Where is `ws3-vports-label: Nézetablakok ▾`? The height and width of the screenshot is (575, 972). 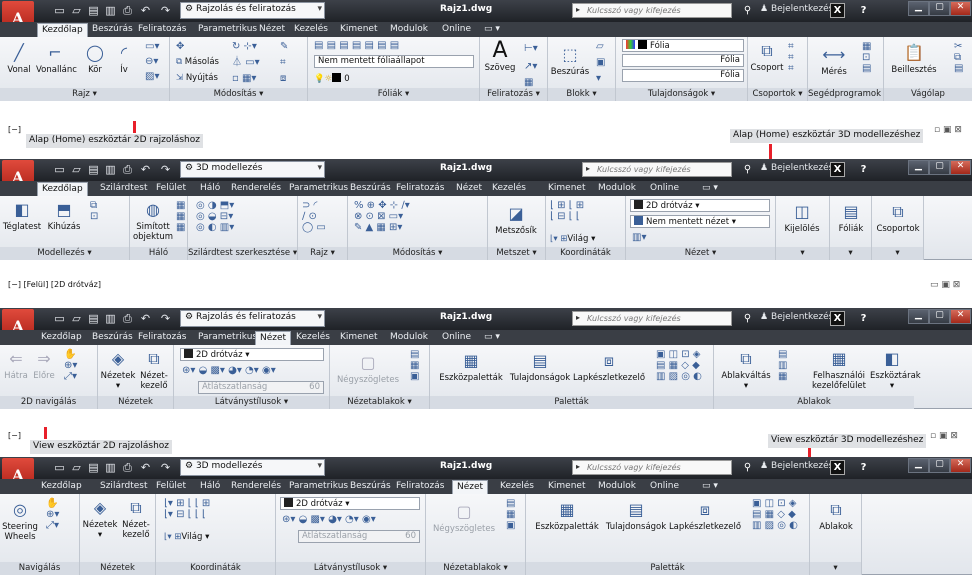
ws3-vports-label: Nézetablakok ▾ is located at coordinates (379, 402).